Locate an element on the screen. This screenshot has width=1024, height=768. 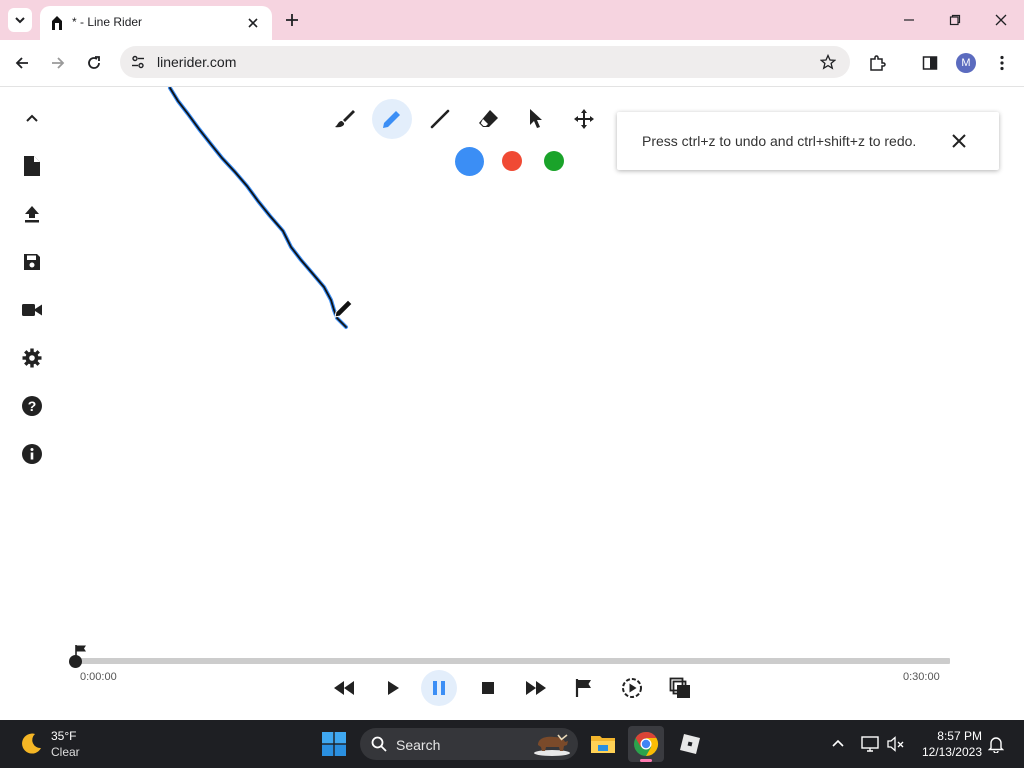
select-tool-button is located at coordinates (536, 119).